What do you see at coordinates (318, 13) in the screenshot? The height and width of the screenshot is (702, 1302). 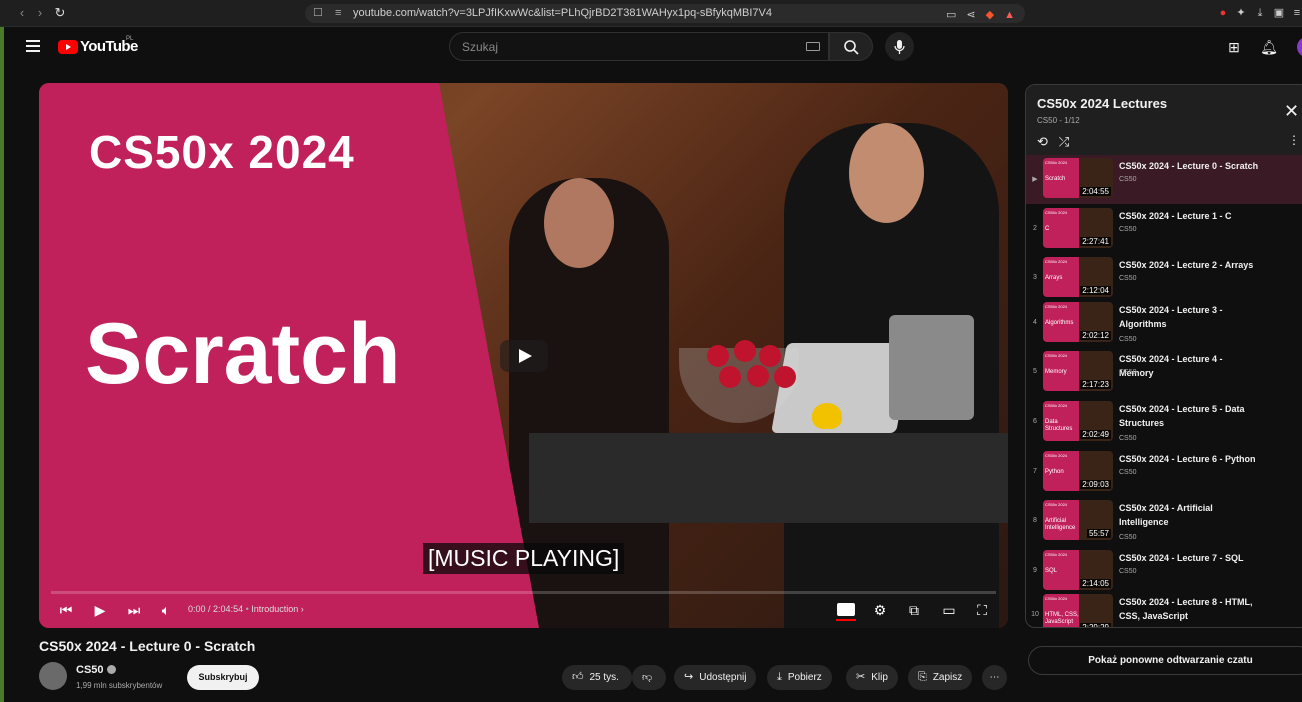 I see `bookmark-icon: ☐` at bounding box center [318, 13].